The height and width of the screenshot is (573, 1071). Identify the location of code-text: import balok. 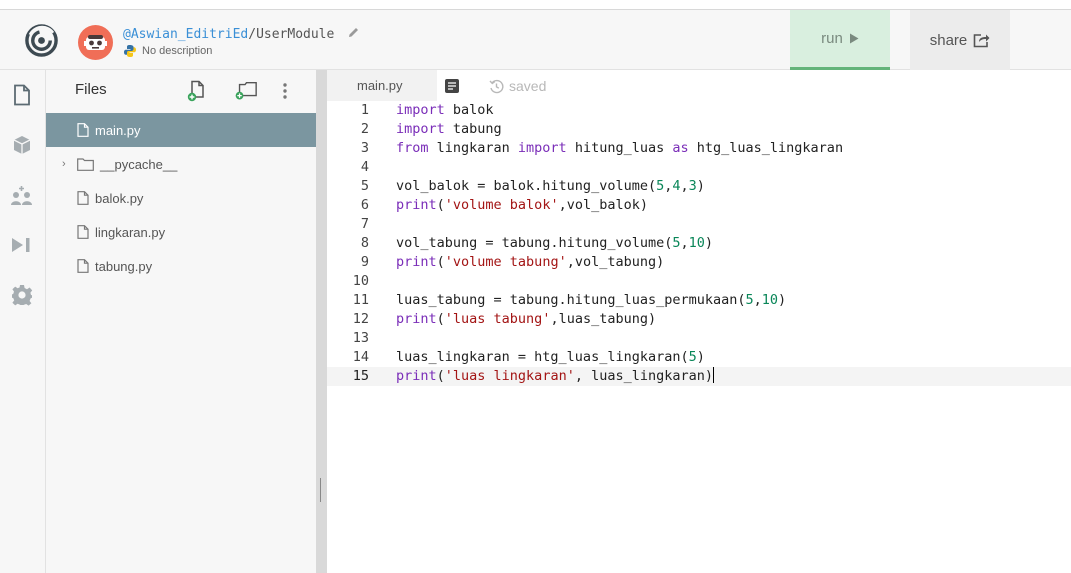
(445, 110).